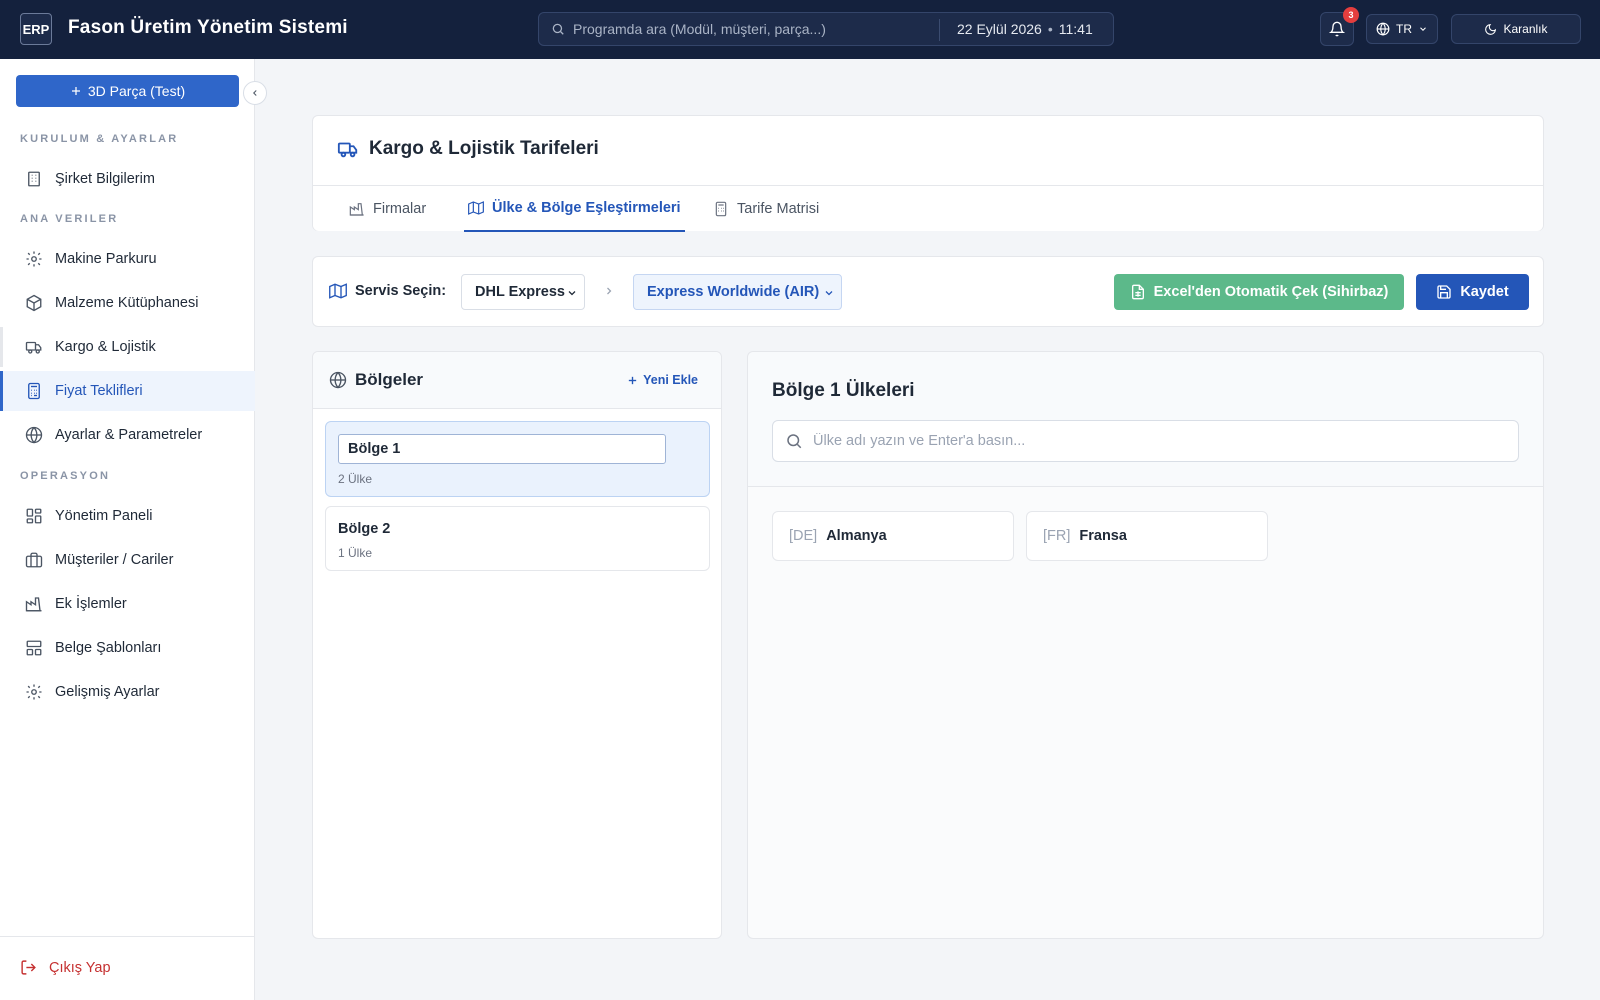 The height and width of the screenshot is (1000, 1600). Describe the element at coordinates (106, 259) in the screenshot. I see `sidebar-item-label: Makine Parkuru` at that location.